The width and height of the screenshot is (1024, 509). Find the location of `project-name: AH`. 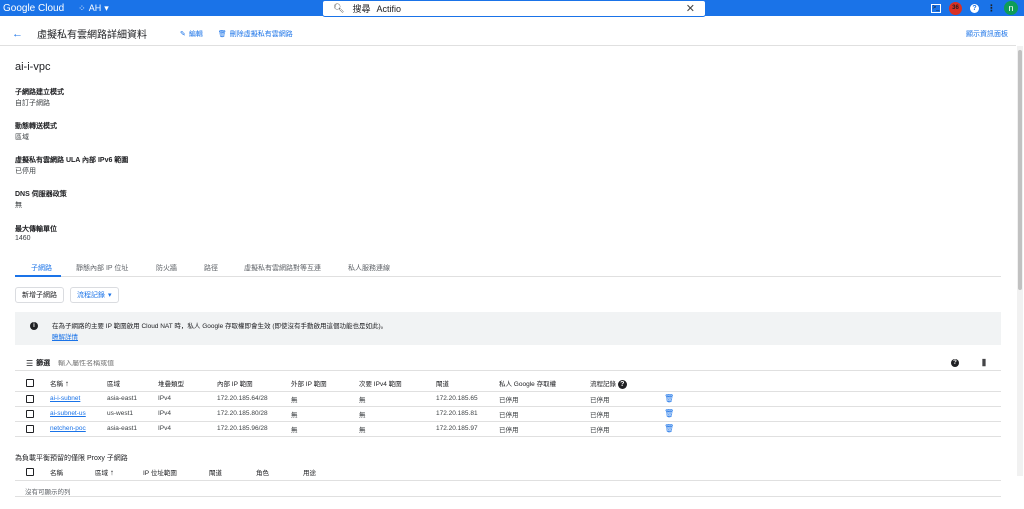

project-name: AH is located at coordinates (95, 8).